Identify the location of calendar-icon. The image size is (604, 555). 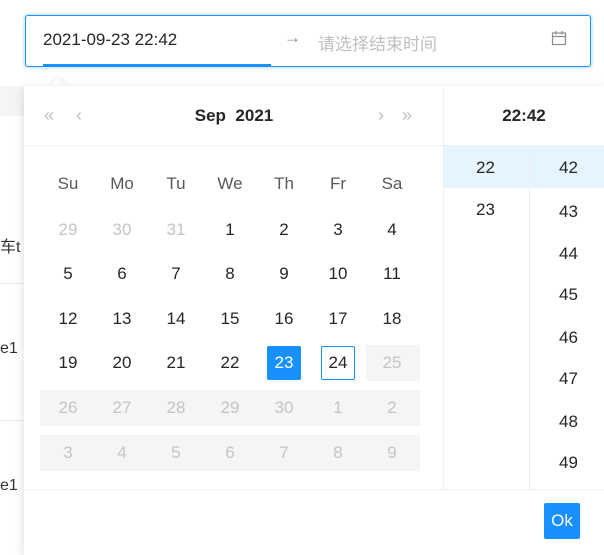
(559, 38).